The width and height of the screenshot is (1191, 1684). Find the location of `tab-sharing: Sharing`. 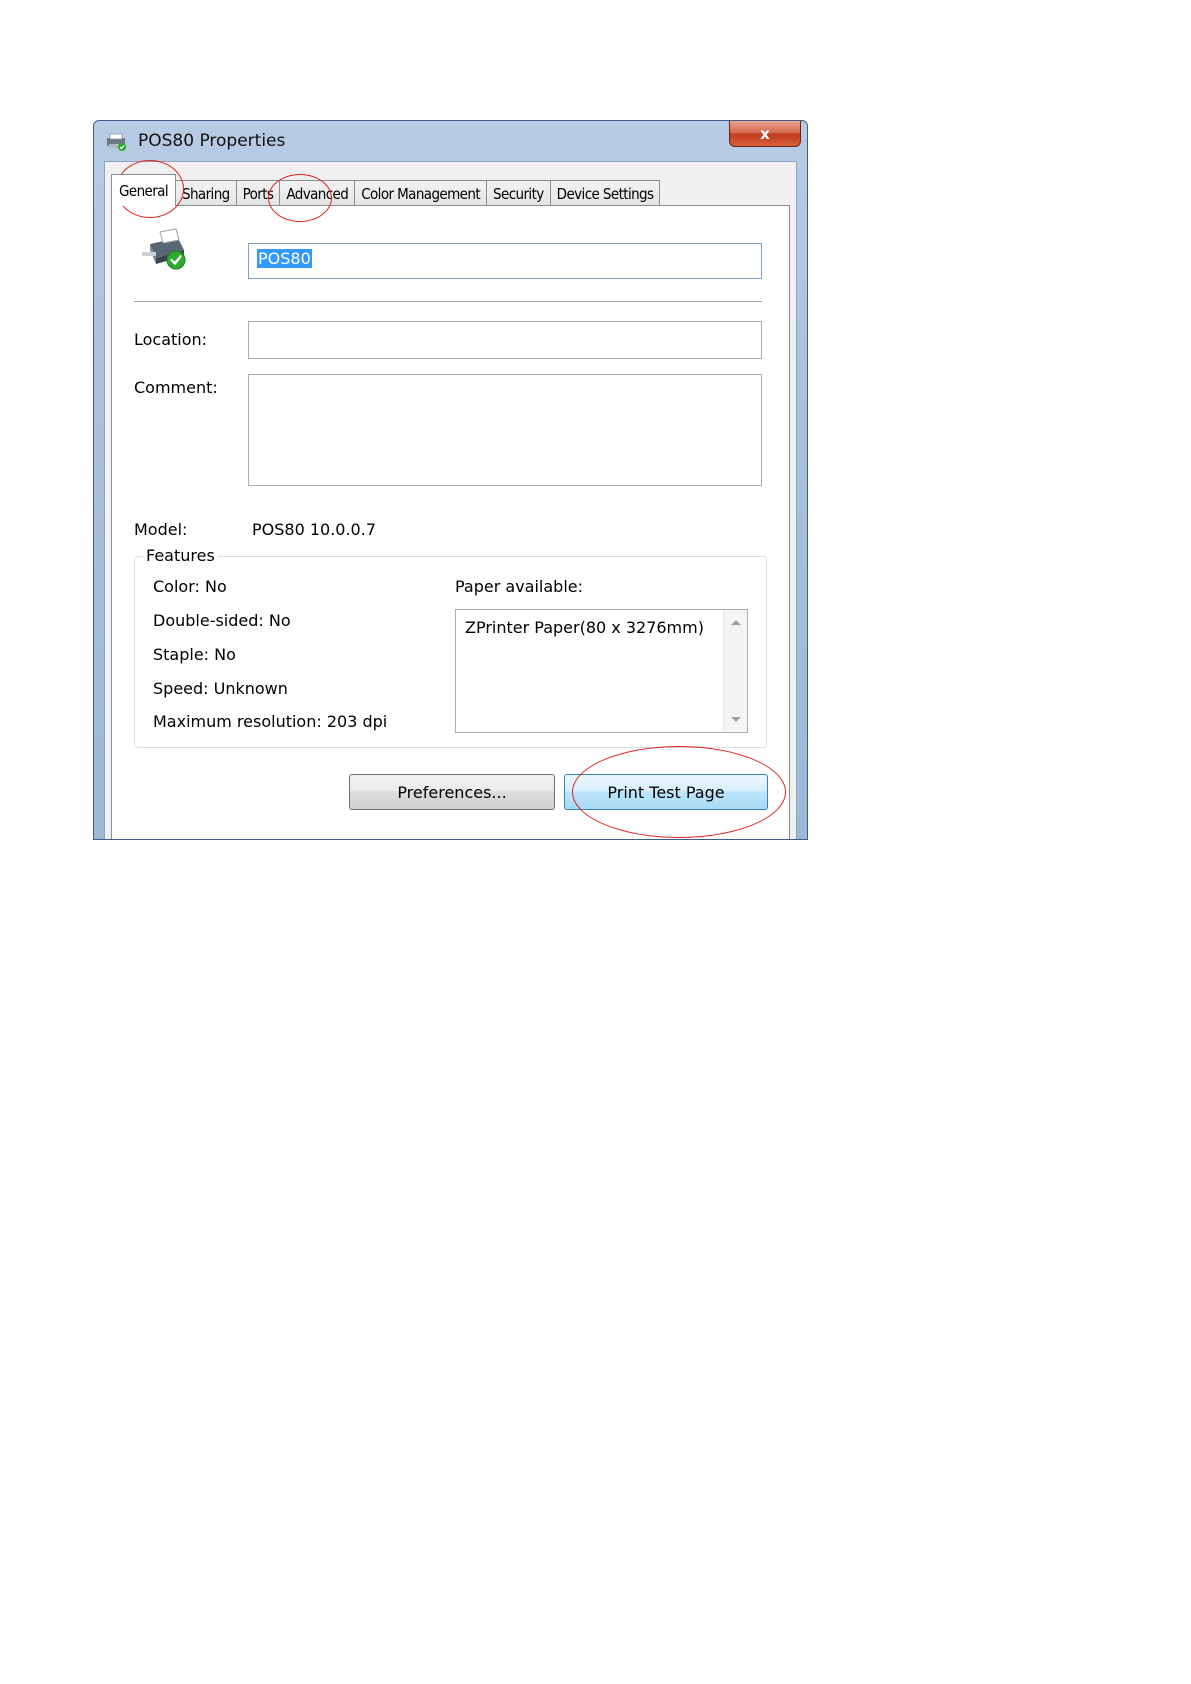

tab-sharing: Sharing is located at coordinates (206, 193).